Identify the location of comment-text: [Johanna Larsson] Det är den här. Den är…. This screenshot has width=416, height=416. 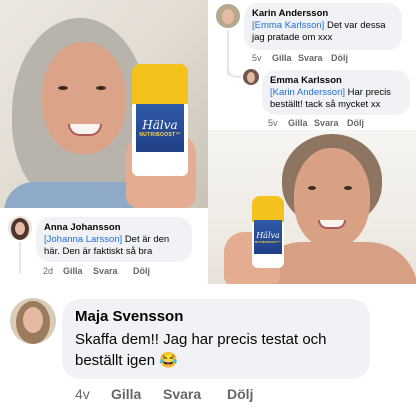
(114, 246).